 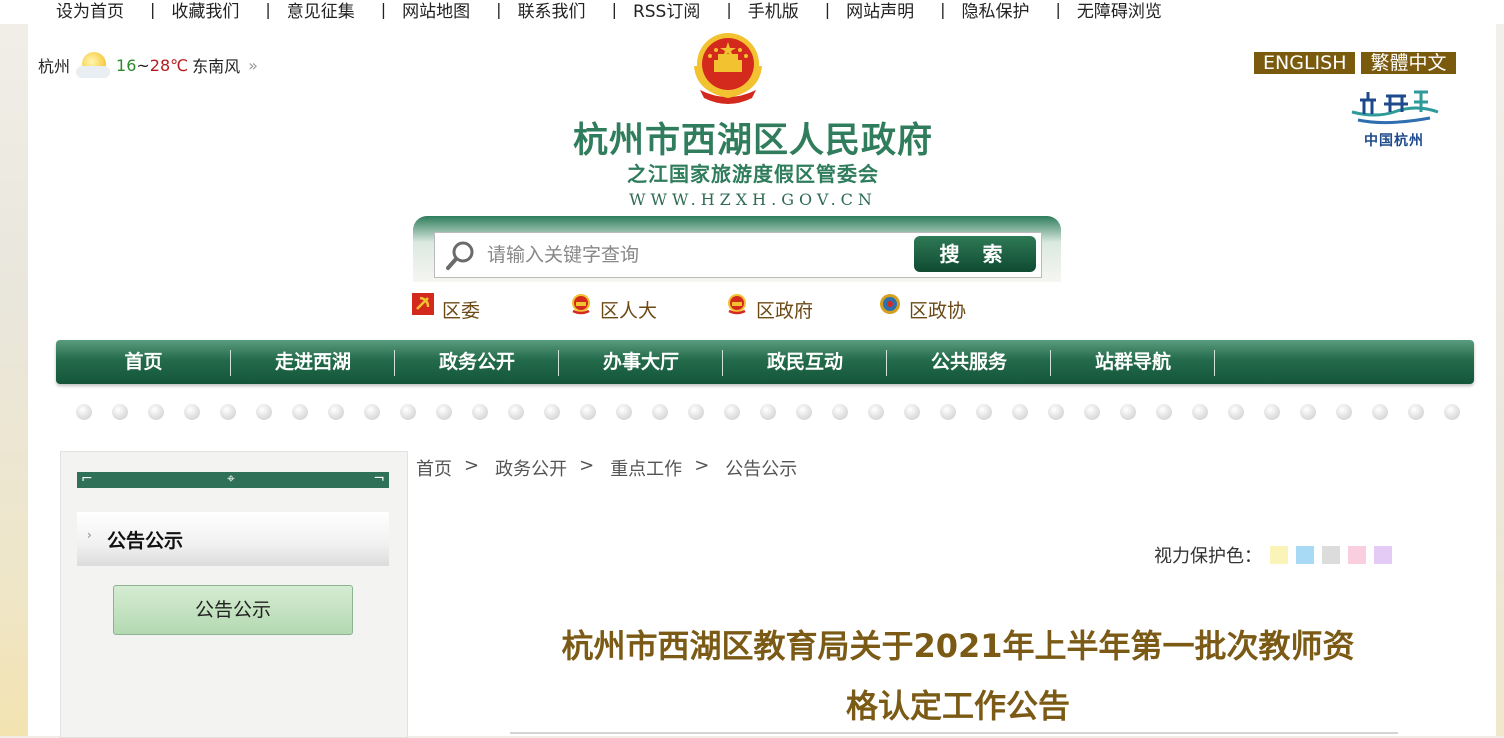 I want to click on site-url: WWW.HZXH.GOV.CN, so click(x=753, y=199).